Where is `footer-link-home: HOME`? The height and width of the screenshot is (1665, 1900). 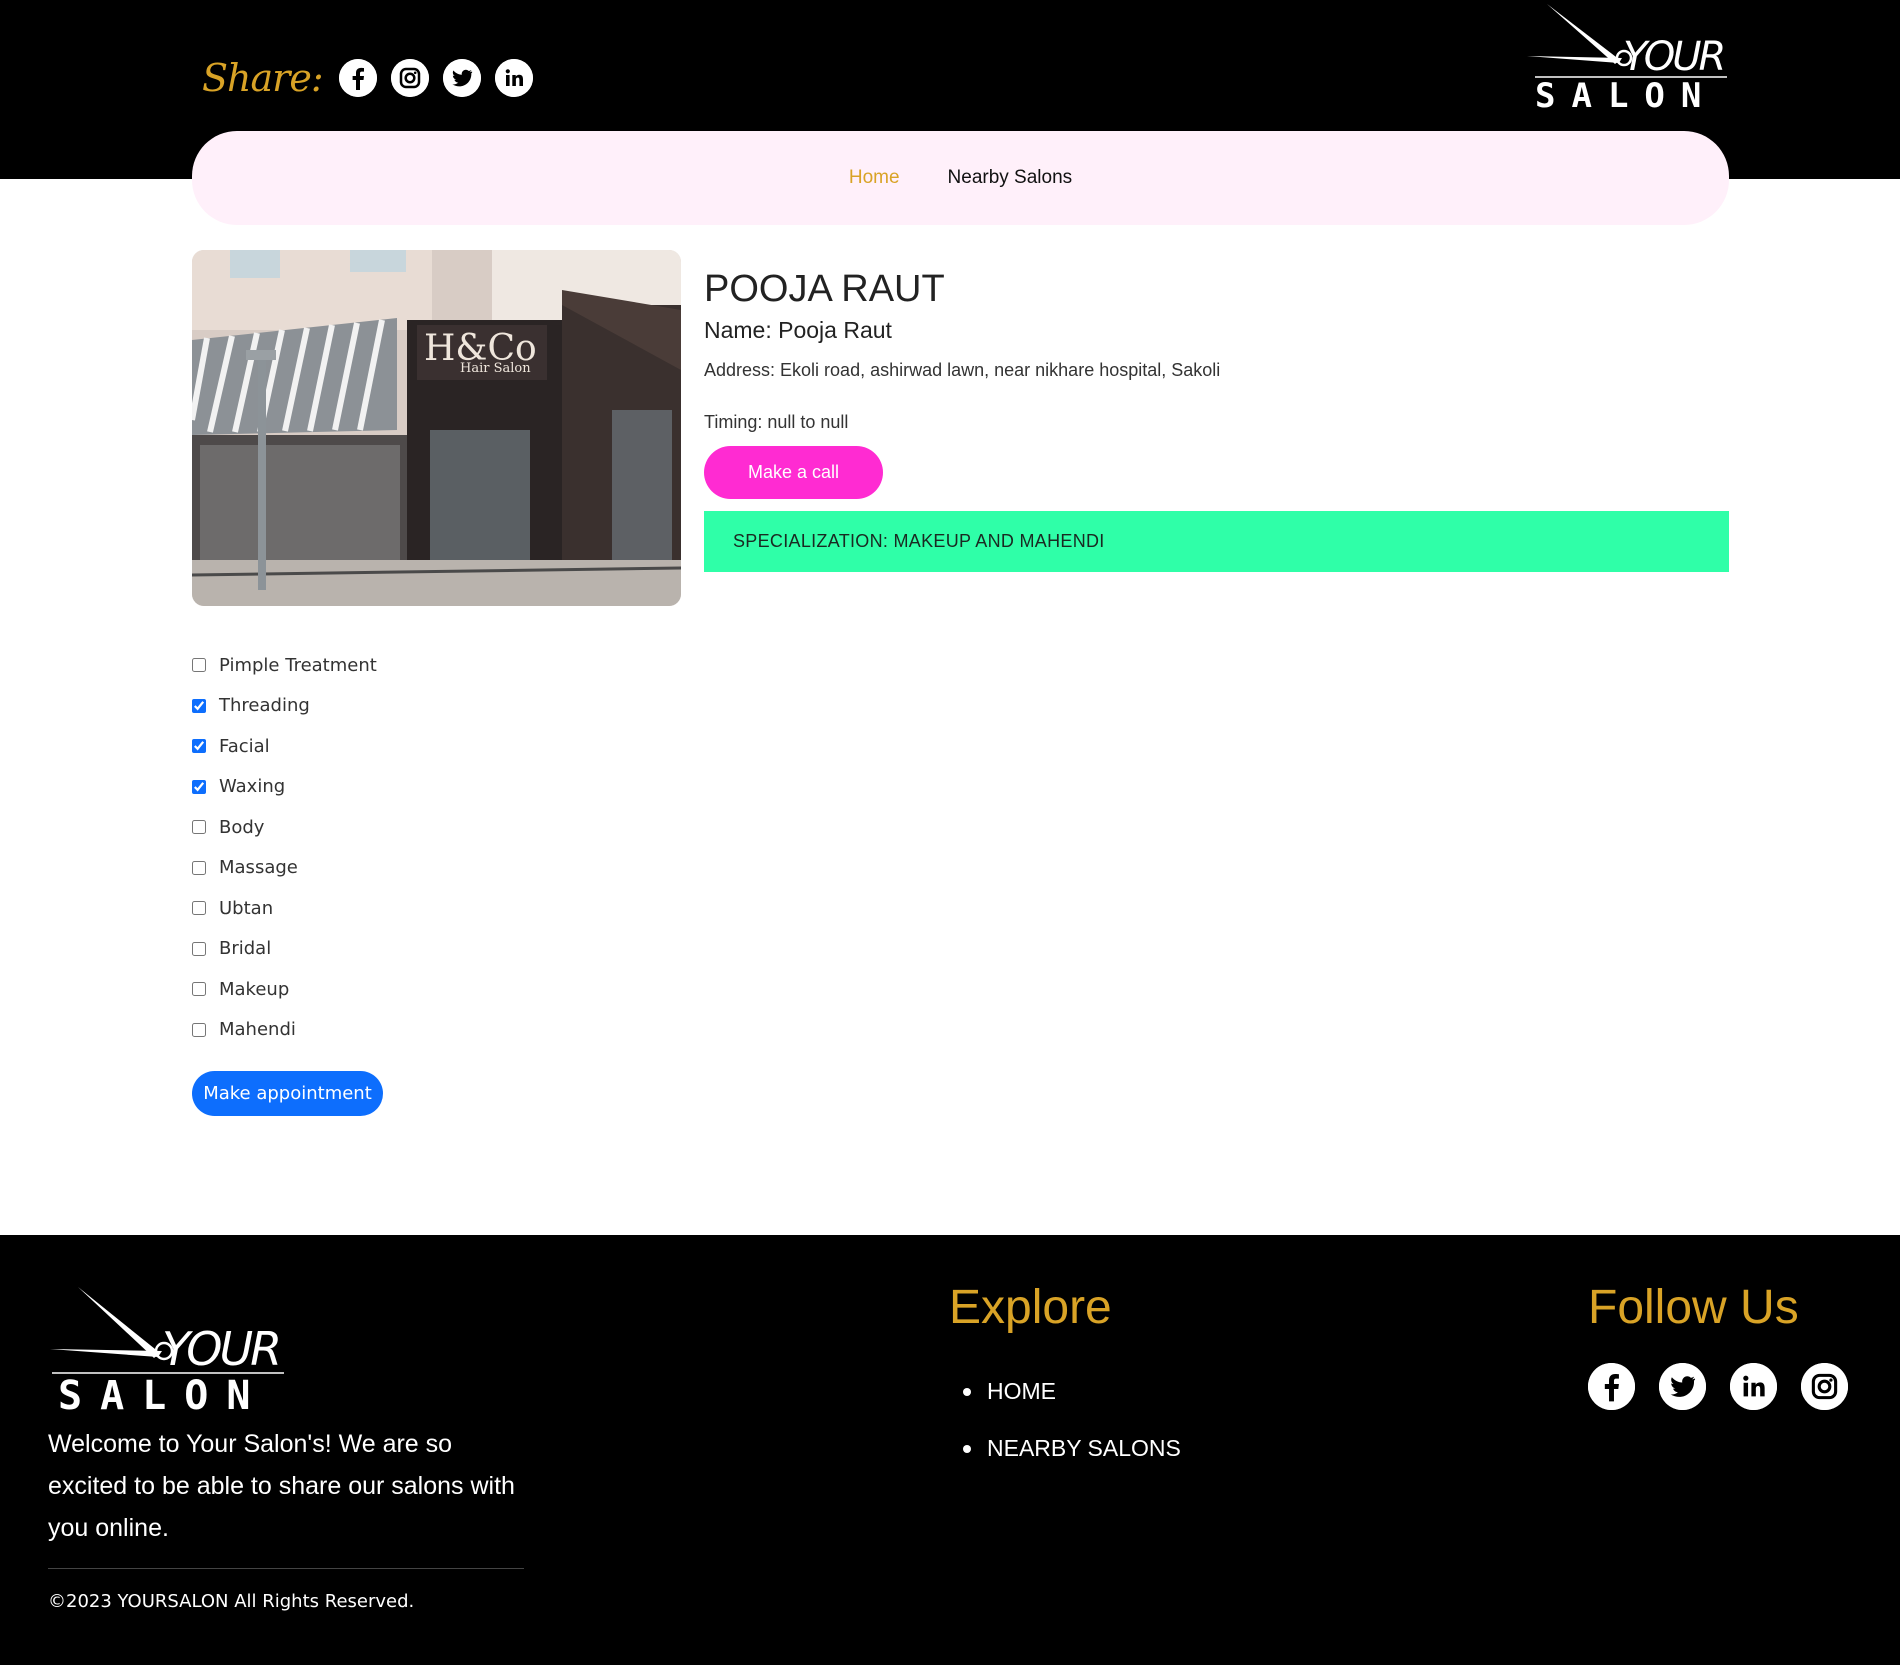
footer-link-home: HOME is located at coordinates (1072, 1391).